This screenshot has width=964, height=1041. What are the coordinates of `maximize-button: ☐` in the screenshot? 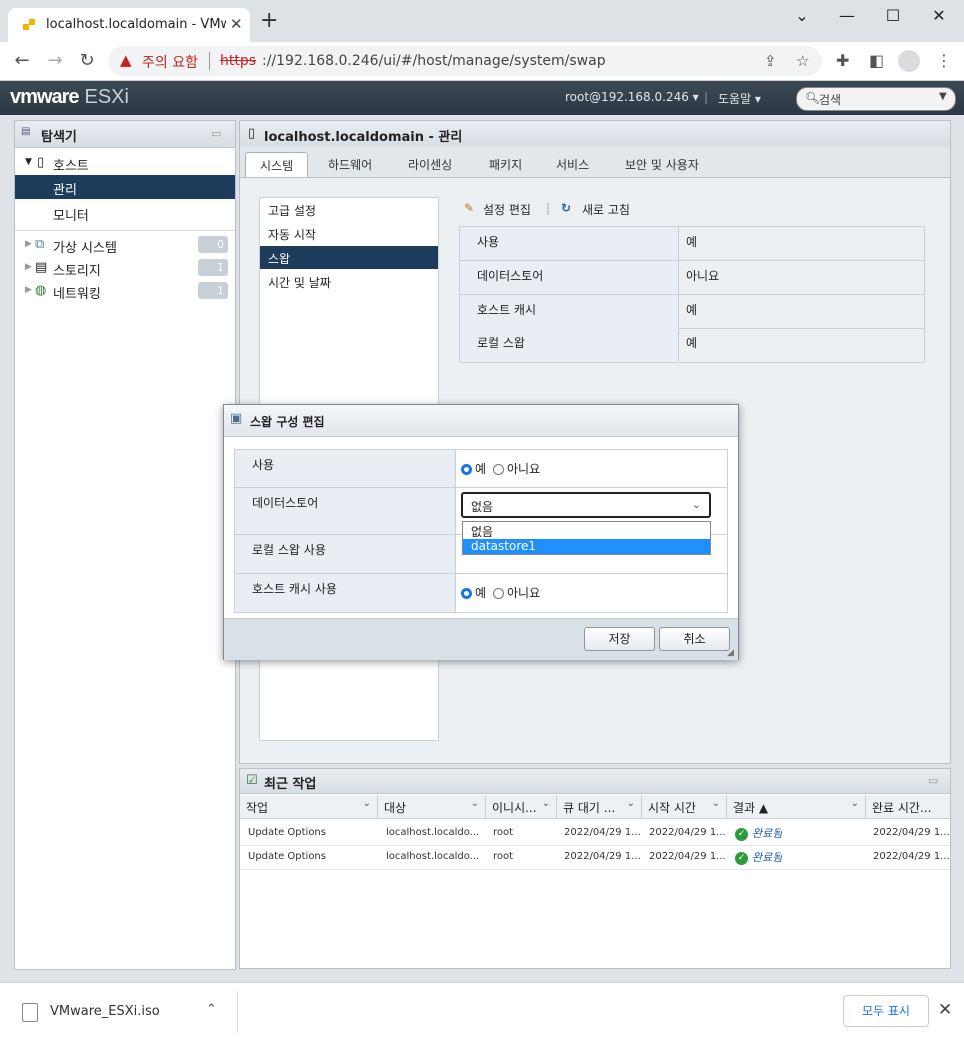 It's located at (893, 15).